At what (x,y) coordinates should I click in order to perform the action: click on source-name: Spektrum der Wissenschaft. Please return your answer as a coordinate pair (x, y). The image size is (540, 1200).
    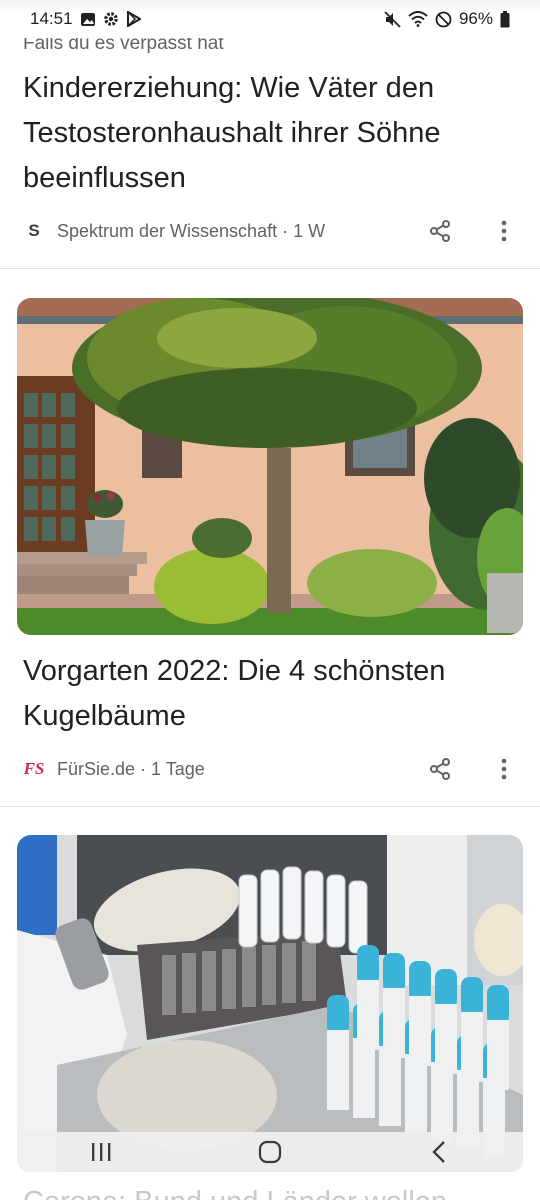
    Looking at the image, I should click on (167, 231).